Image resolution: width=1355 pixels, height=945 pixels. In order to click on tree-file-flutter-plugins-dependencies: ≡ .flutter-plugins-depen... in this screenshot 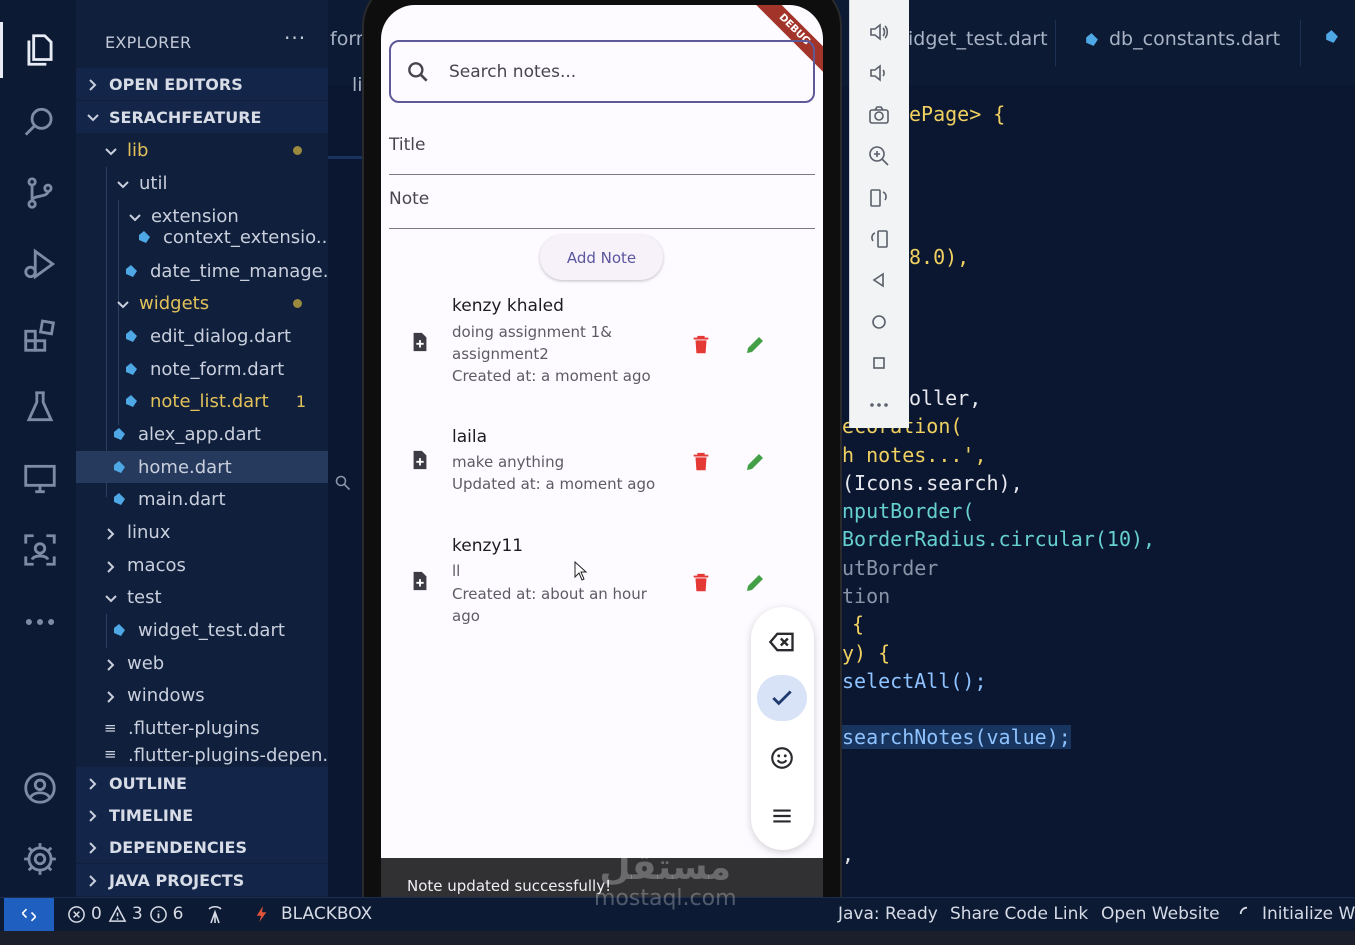, I will do `click(202, 756)`.